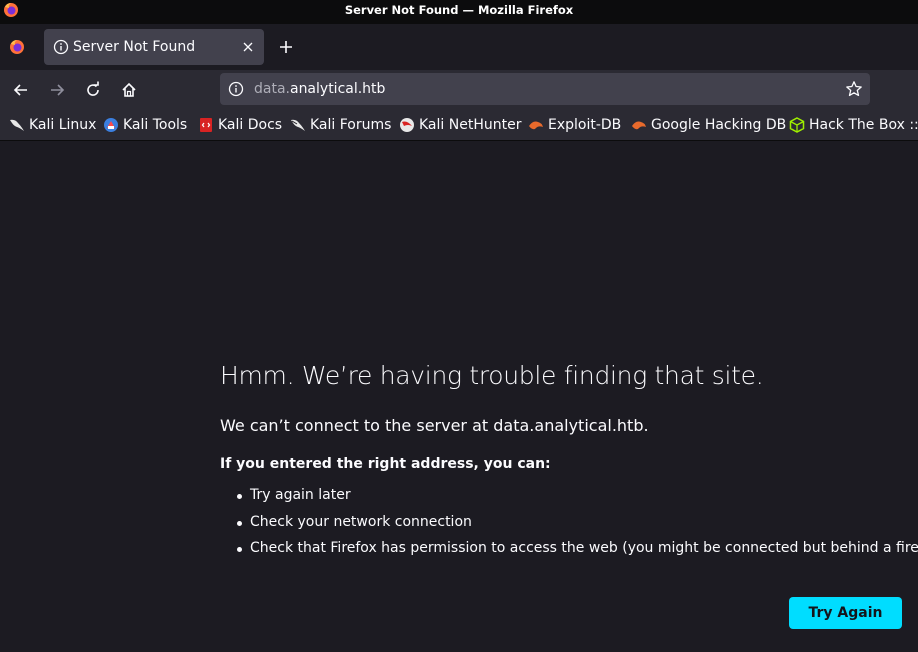 The height and width of the screenshot is (652, 918). What do you see at coordinates (719, 125) in the screenshot?
I see `bookmark-label: Google Hacking DB` at bounding box center [719, 125].